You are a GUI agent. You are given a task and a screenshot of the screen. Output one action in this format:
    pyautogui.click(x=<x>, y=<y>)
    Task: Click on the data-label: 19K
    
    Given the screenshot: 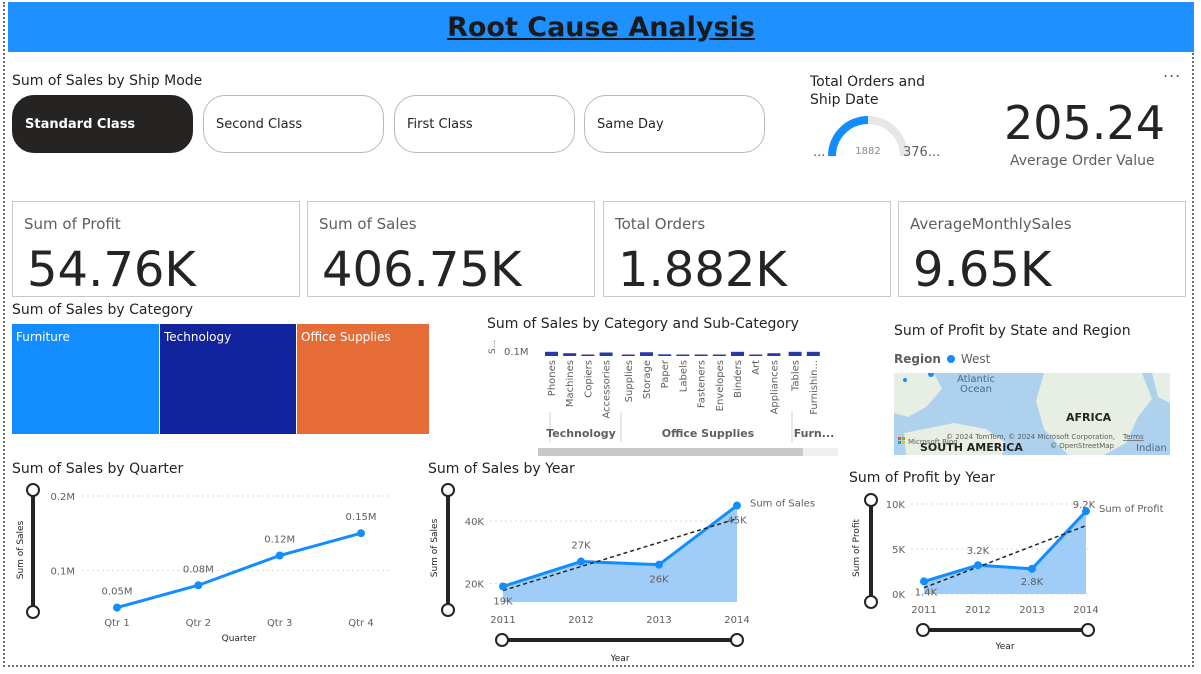 What is the action you would take?
    pyautogui.click(x=503, y=601)
    